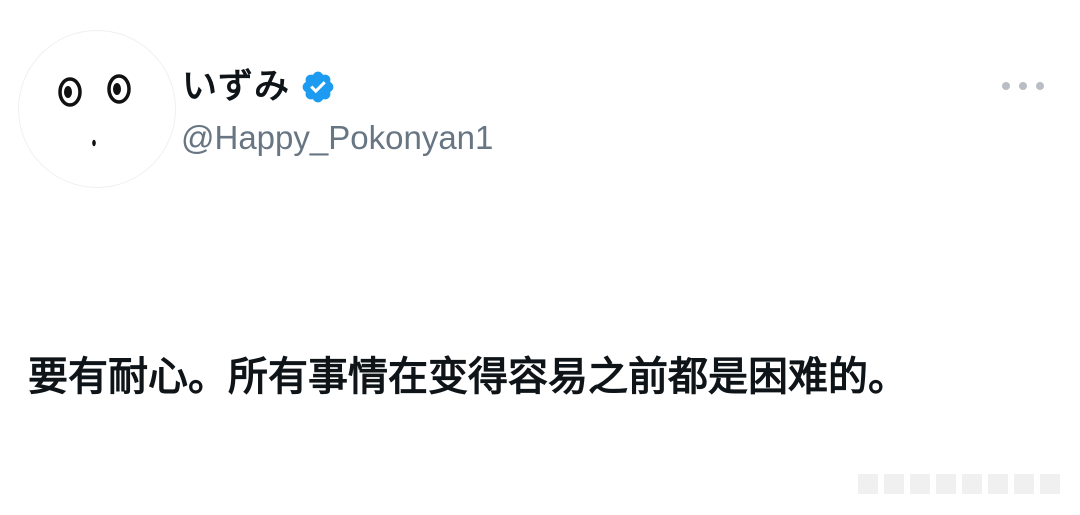 The height and width of the screenshot is (515, 1080). What do you see at coordinates (236, 87) in the screenshot?
I see `display-name: いずみ` at bounding box center [236, 87].